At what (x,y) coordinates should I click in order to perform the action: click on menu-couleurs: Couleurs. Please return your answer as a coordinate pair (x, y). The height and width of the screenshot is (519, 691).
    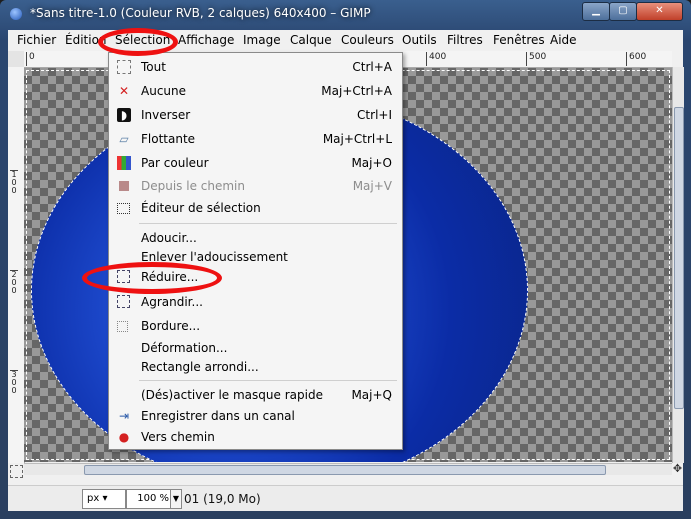
    Looking at the image, I should click on (367, 40).